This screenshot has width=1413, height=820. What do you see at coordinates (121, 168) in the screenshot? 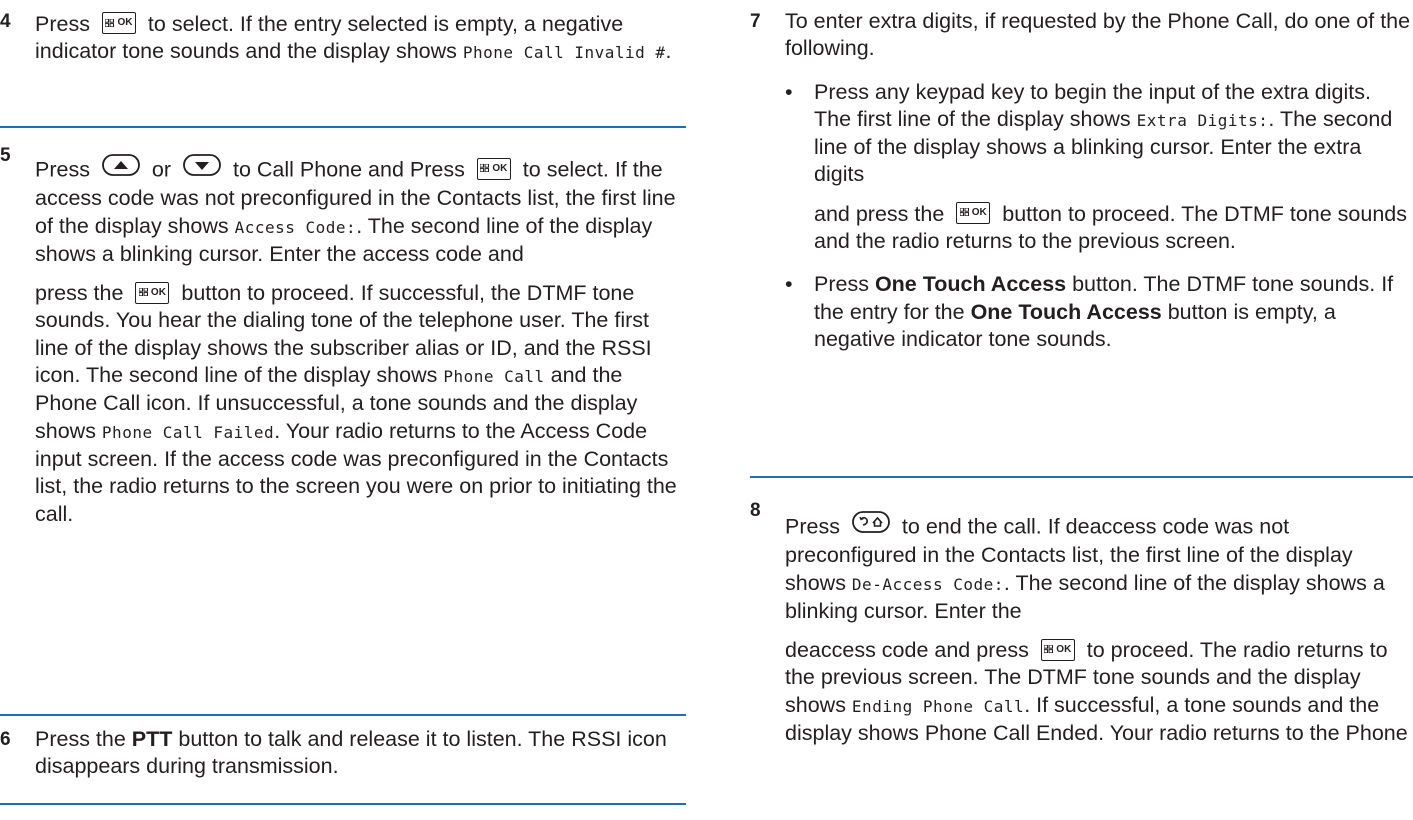
I see `up-arrow-key-icon` at bounding box center [121, 168].